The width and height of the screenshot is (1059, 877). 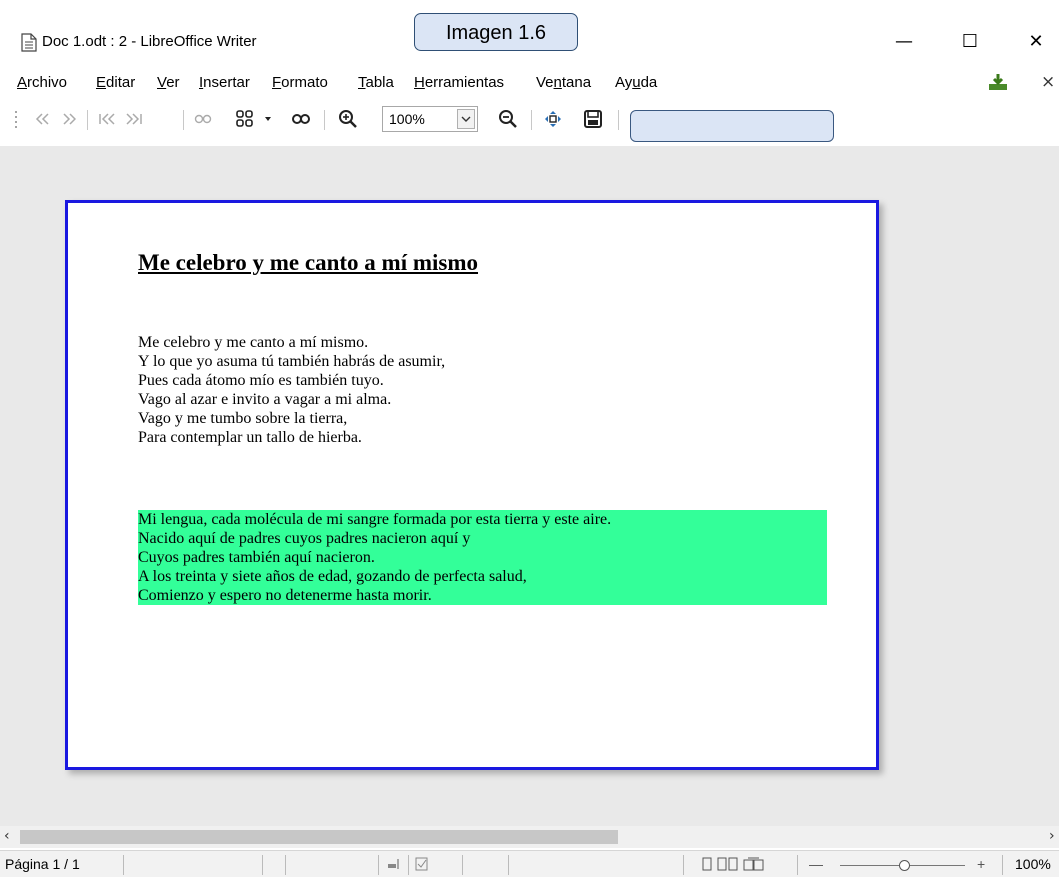 What do you see at coordinates (301, 119) in the screenshot?
I see `book-view-icon` at bounding box center [301, 119].